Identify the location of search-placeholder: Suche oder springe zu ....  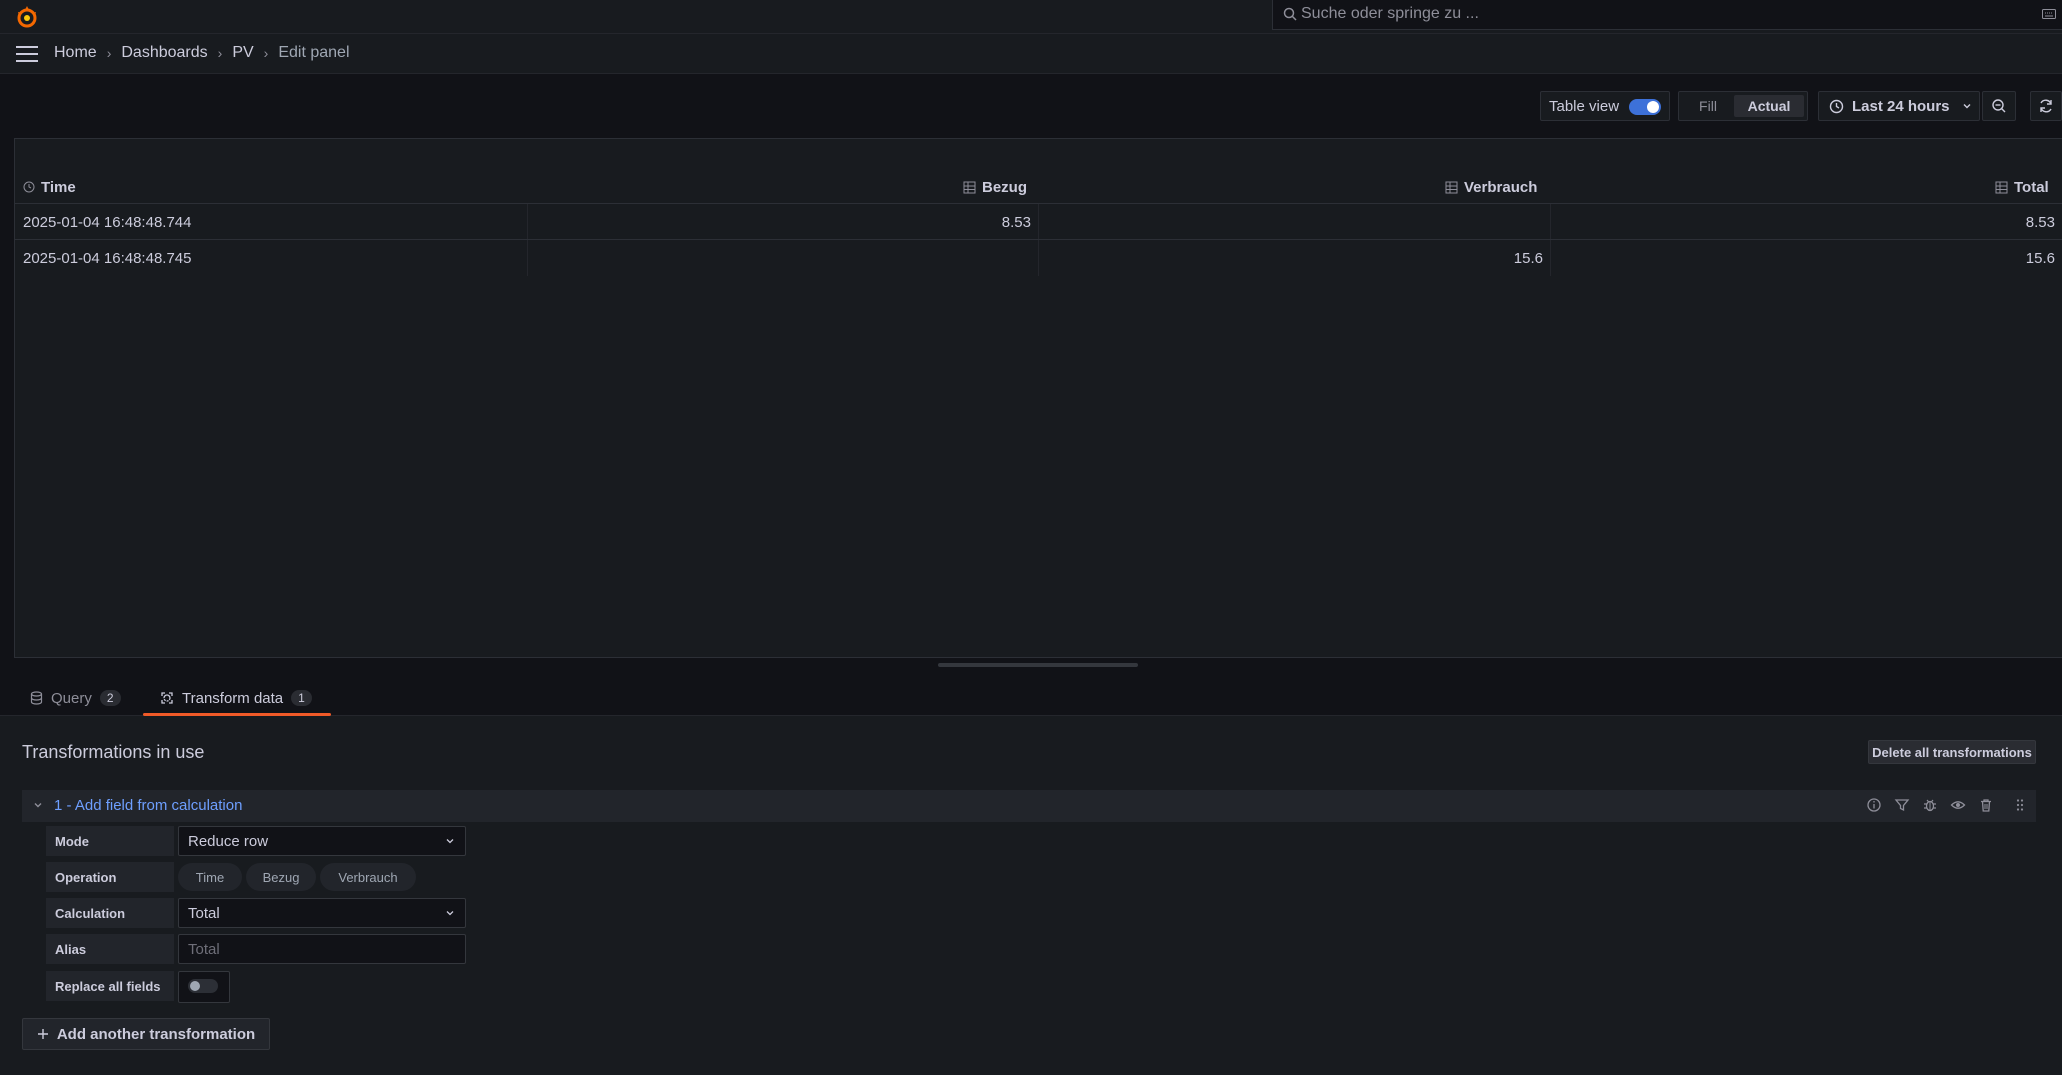
(1390, 13).